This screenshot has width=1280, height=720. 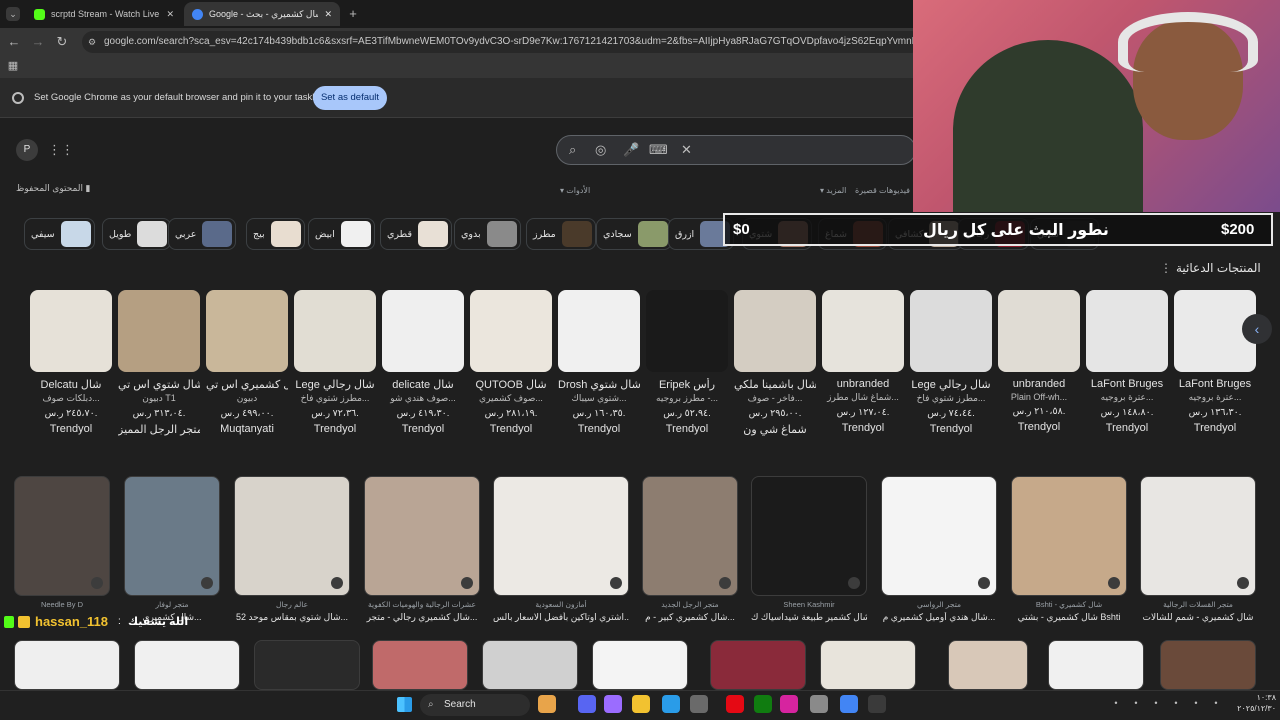 What do you see at coordinates (422, 604) in the screenshot?
I see `image-source: عشرات الرجالية والهوميات الكفوية` at bounding box center [422, 604].